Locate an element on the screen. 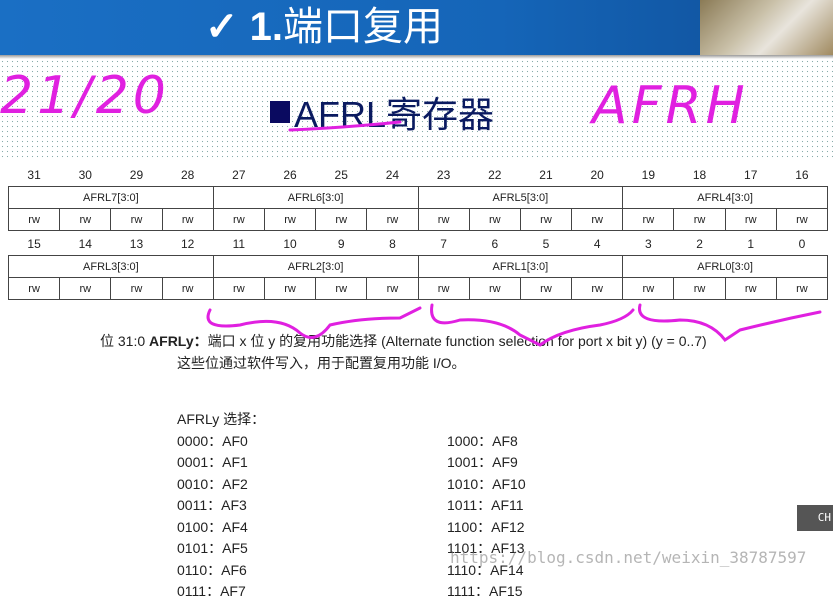  bit-number: 13 is located at coordinates (136, 244).